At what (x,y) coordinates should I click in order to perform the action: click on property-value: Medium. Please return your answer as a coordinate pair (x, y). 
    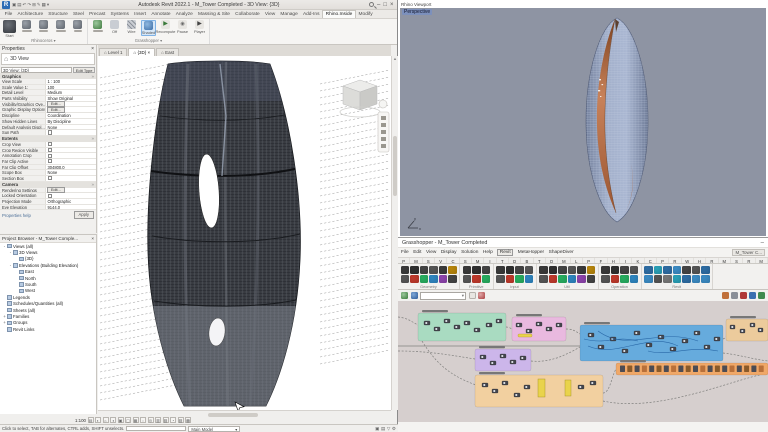
    Looking at the image, I should click on (70, 93).